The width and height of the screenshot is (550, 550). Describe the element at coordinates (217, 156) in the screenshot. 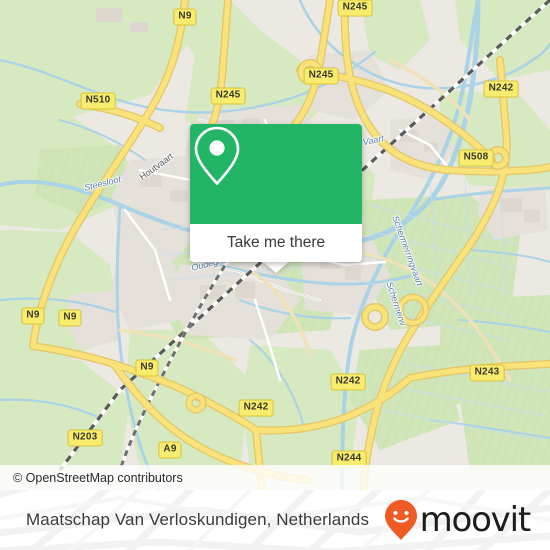

I see `map-pin-icon` at that location.